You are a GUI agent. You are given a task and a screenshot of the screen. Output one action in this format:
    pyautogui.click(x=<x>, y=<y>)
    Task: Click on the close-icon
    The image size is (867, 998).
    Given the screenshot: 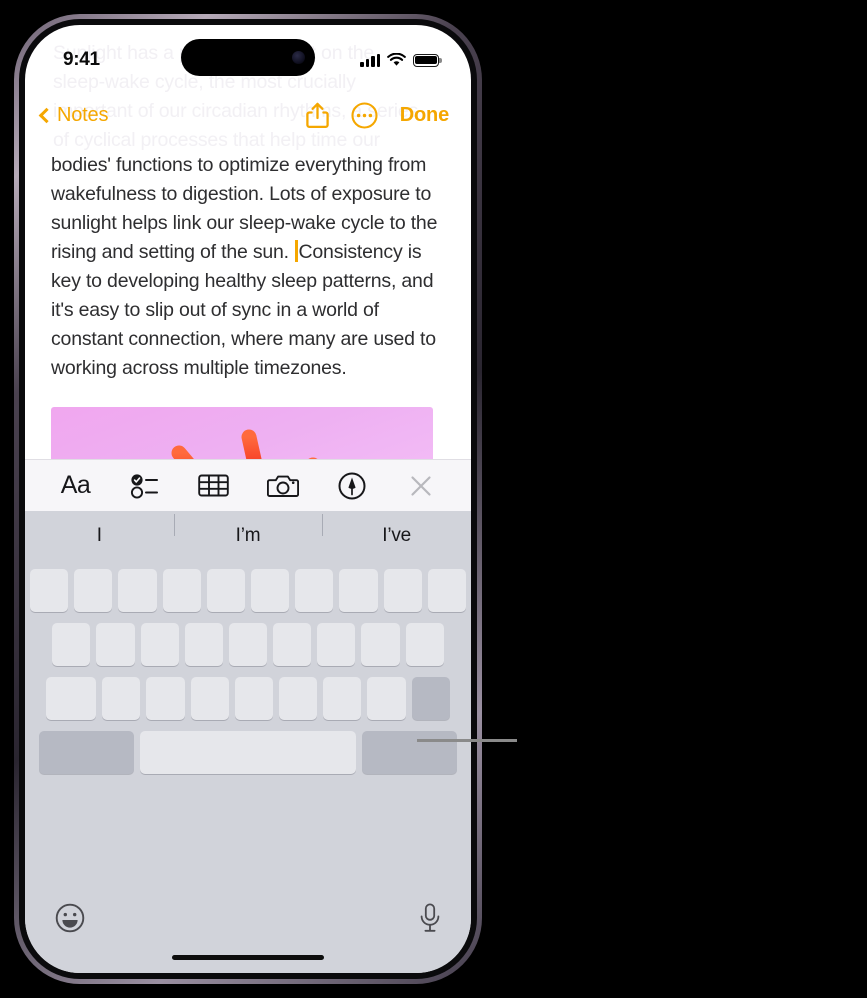 What is the action you would take?
    pyautogui.click(x=420, y=485)
    